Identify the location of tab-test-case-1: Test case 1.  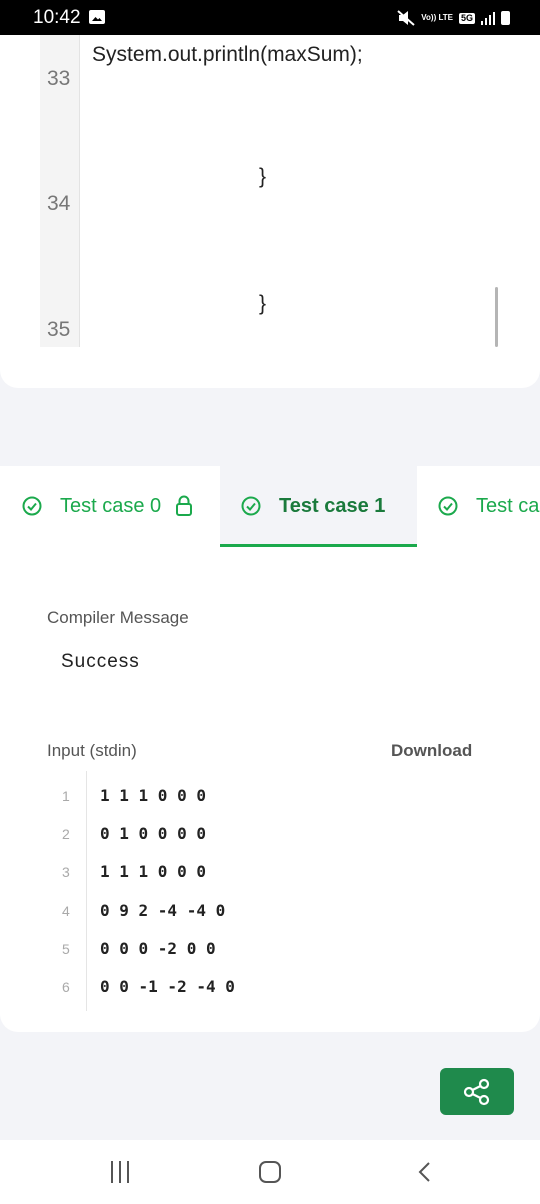
(313, 506).